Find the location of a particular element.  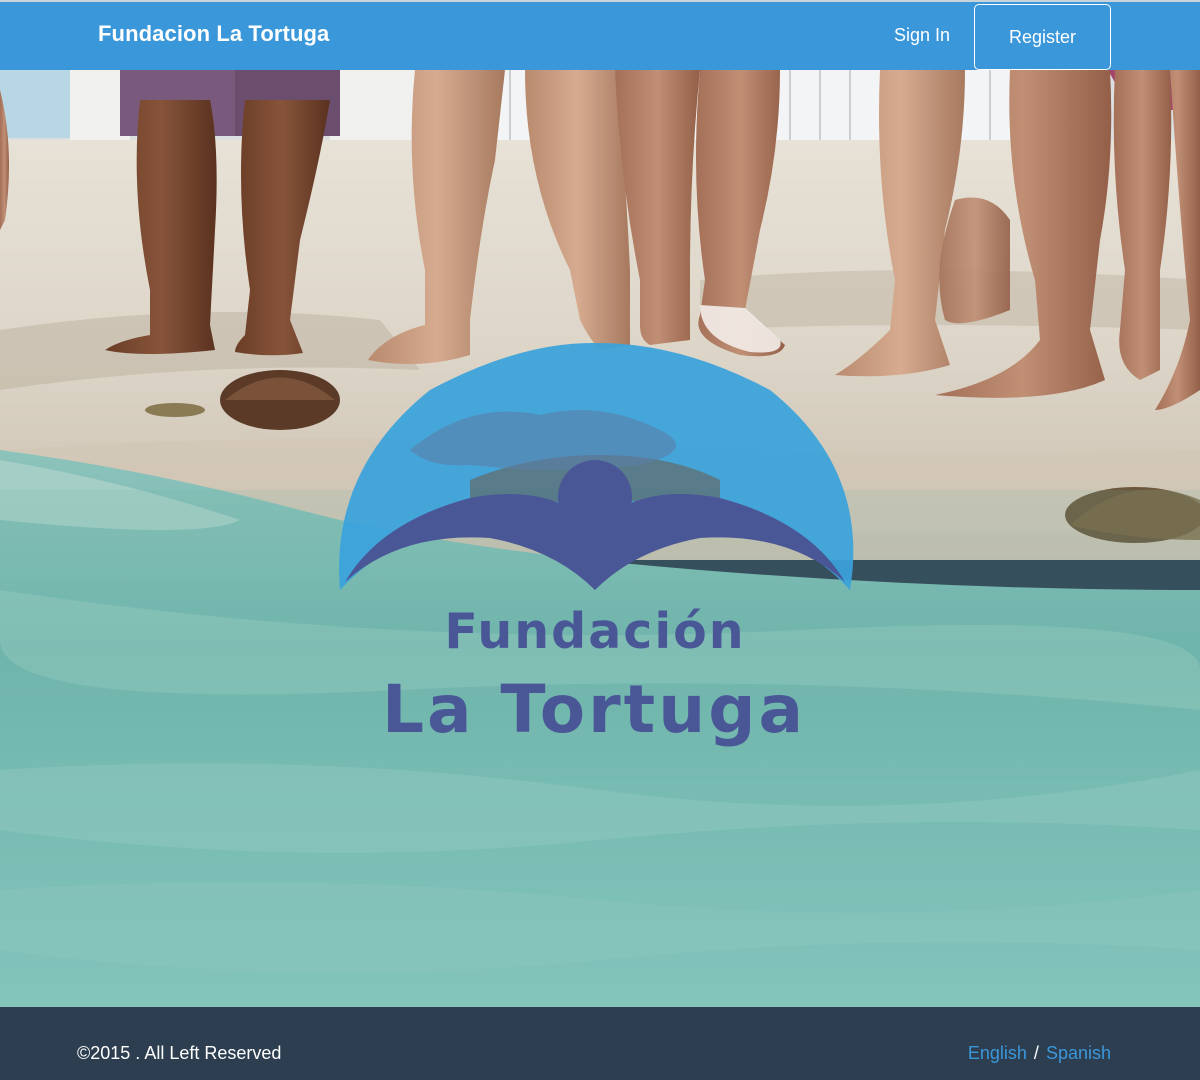

sign-in-link: Sign In is located at coordinates (922, 35).